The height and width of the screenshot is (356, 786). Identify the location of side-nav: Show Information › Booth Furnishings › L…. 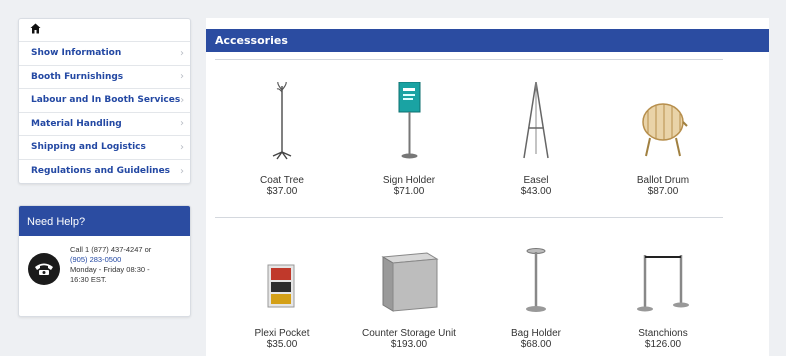
(104, 101).